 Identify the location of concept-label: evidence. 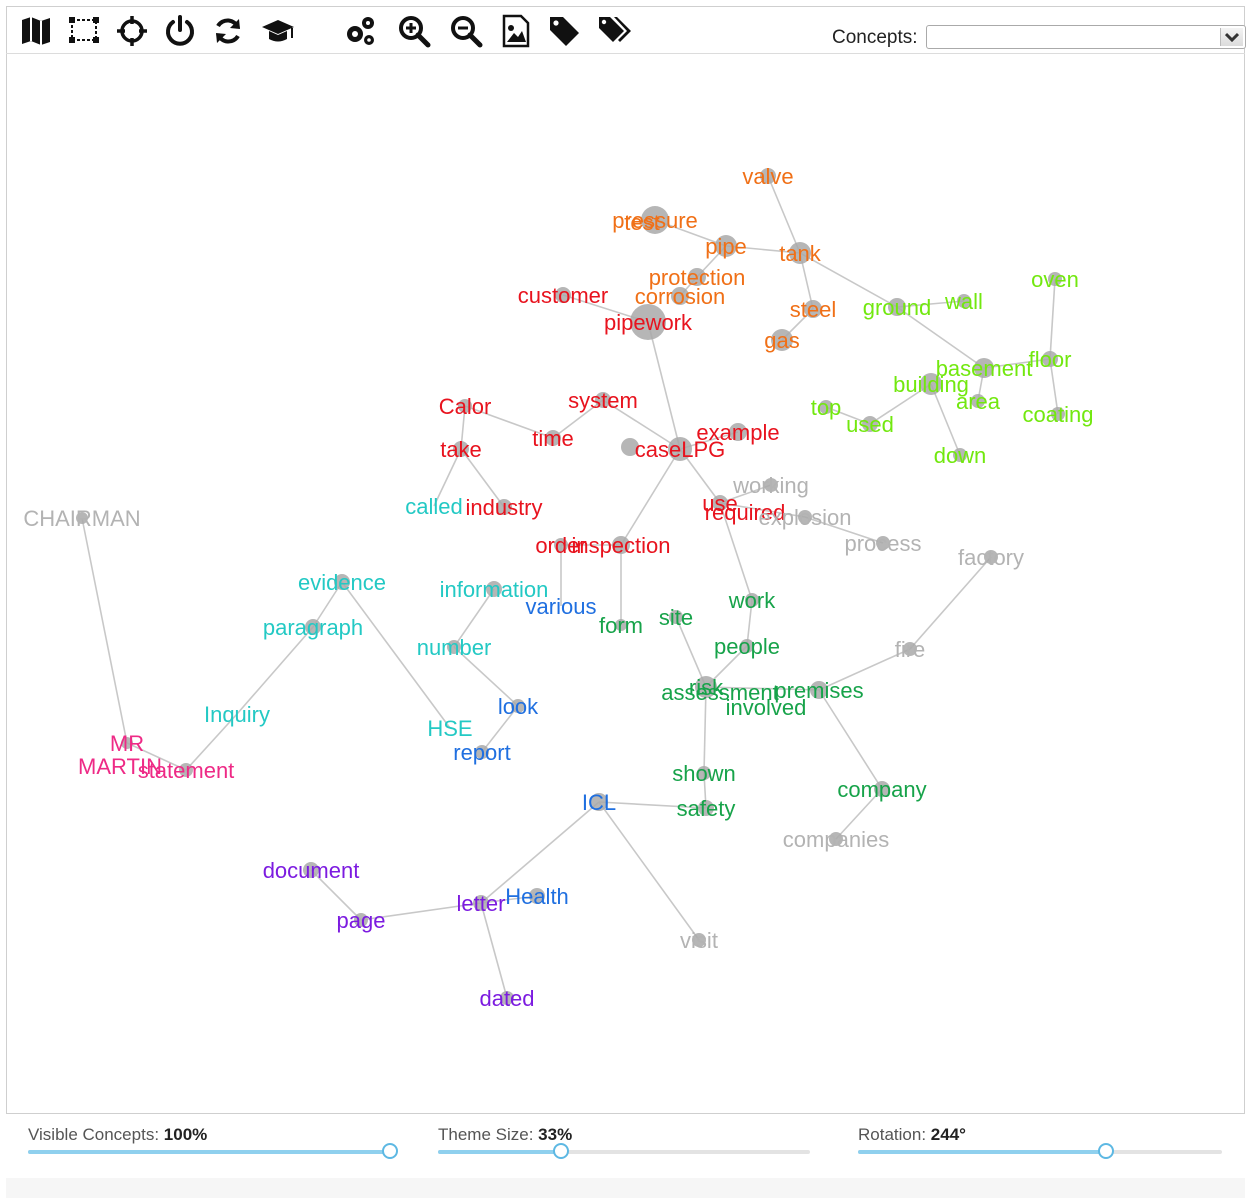
(342, 582).